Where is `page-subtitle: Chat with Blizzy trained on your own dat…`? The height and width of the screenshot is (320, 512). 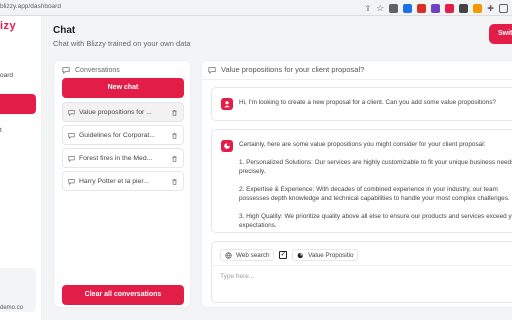
page-subtitle: Chat with Blizzy trained on your own dat… is located at coordinates (122, 43).